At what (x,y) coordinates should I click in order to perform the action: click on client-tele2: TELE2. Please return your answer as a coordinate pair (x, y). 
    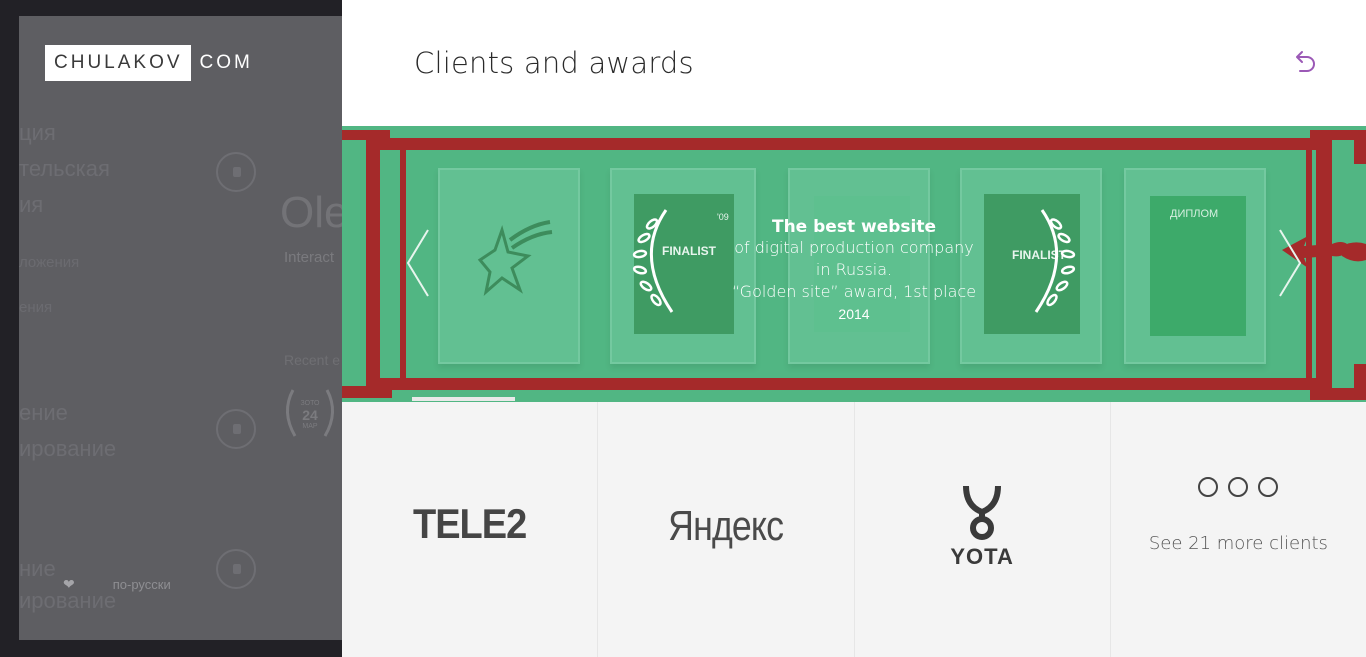
    Looking at the image, I should click on (470, 529).